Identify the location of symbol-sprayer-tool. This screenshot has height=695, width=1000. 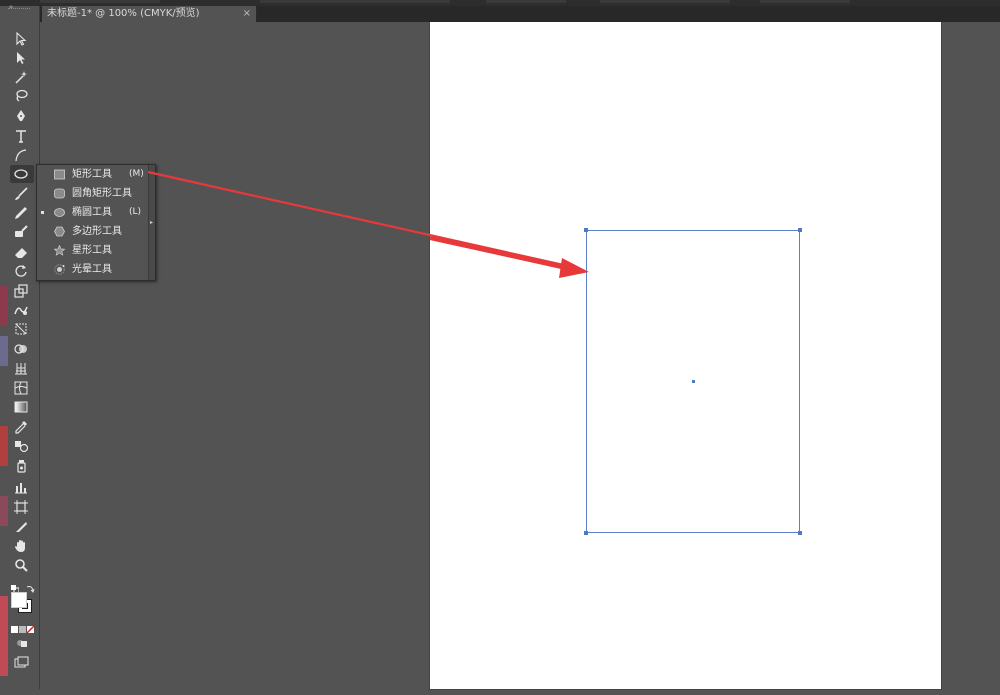
(22, 466).